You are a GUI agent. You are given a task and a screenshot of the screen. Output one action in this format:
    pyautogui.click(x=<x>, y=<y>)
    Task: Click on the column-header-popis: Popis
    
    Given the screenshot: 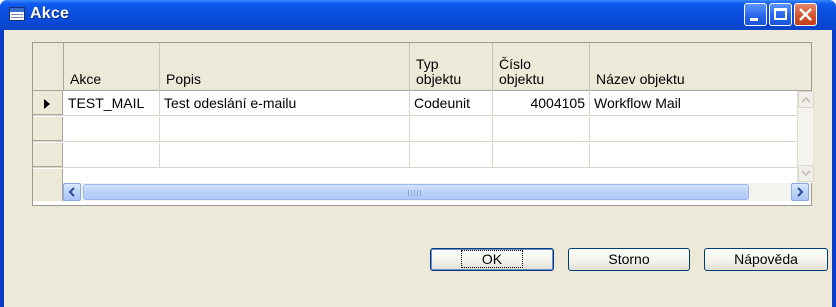 What is the action you would take?
    pyautogui.click(x=285, y=67)
    